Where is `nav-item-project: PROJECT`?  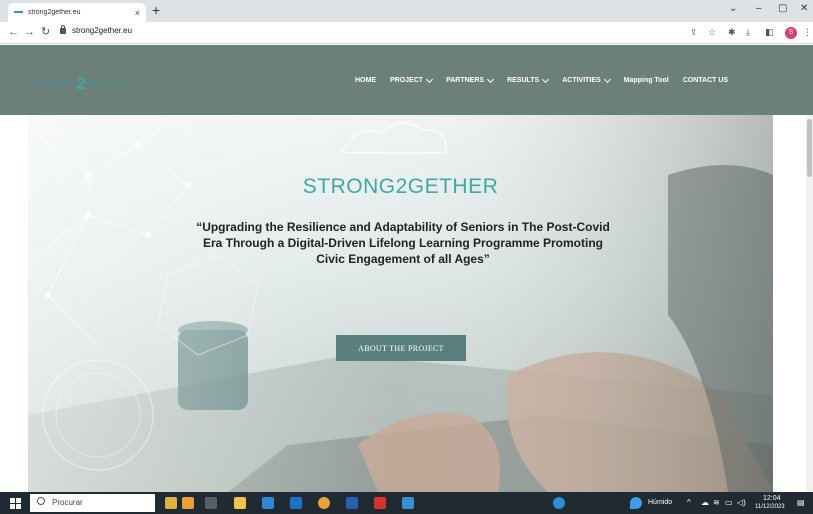 nav-item-project: PROJECT is located at coordinates (412, 79).